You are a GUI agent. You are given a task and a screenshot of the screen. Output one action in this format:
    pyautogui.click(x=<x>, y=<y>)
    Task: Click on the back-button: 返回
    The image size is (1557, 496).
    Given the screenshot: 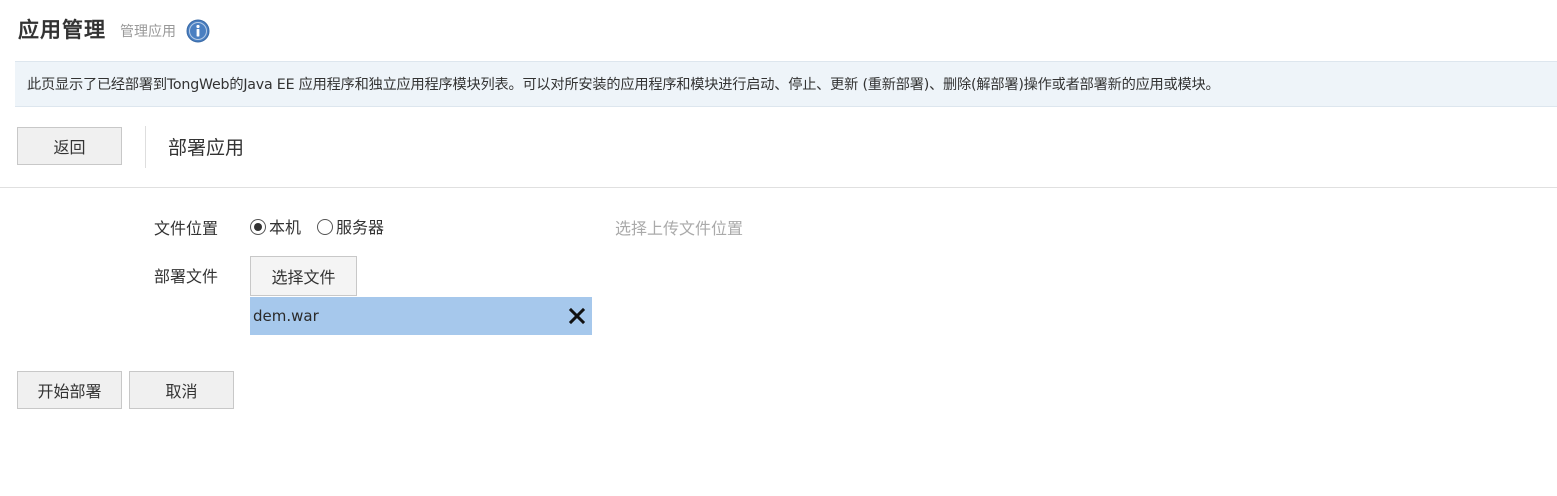 What is the action you would take?
    pyautogui.click(x=69, y=146)
    